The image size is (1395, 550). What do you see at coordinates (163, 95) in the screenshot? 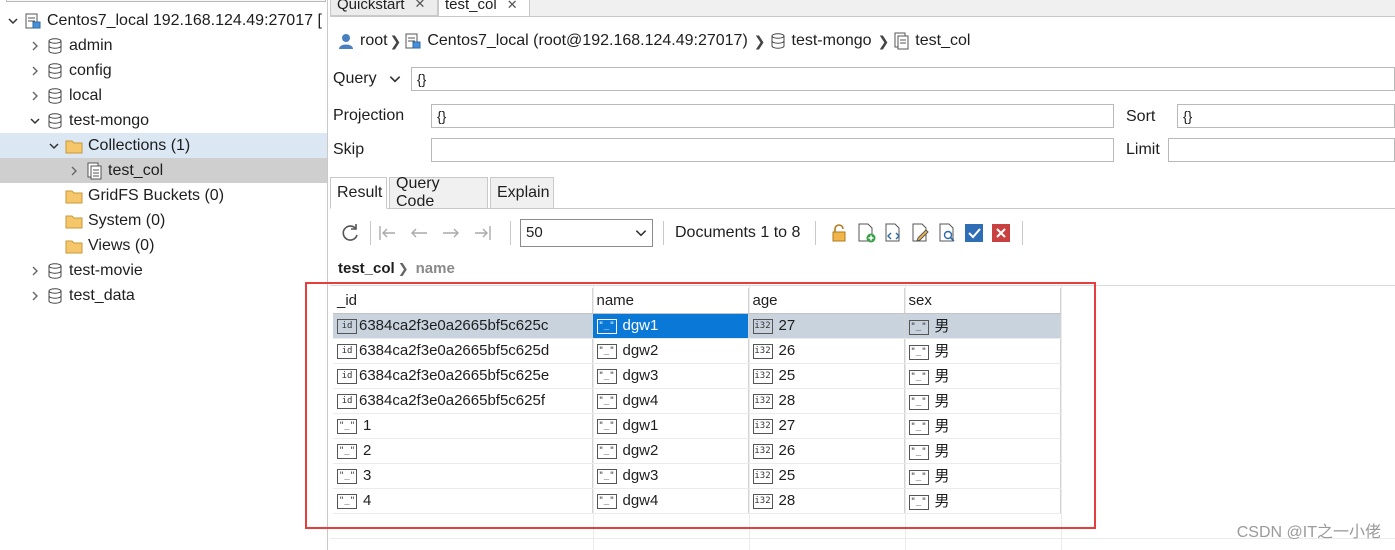
I see `tree-item-local: local` at bounding box center [163, 95].